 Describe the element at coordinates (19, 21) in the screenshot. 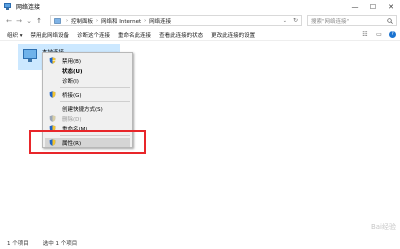

I see `forward-button: →` at that location.